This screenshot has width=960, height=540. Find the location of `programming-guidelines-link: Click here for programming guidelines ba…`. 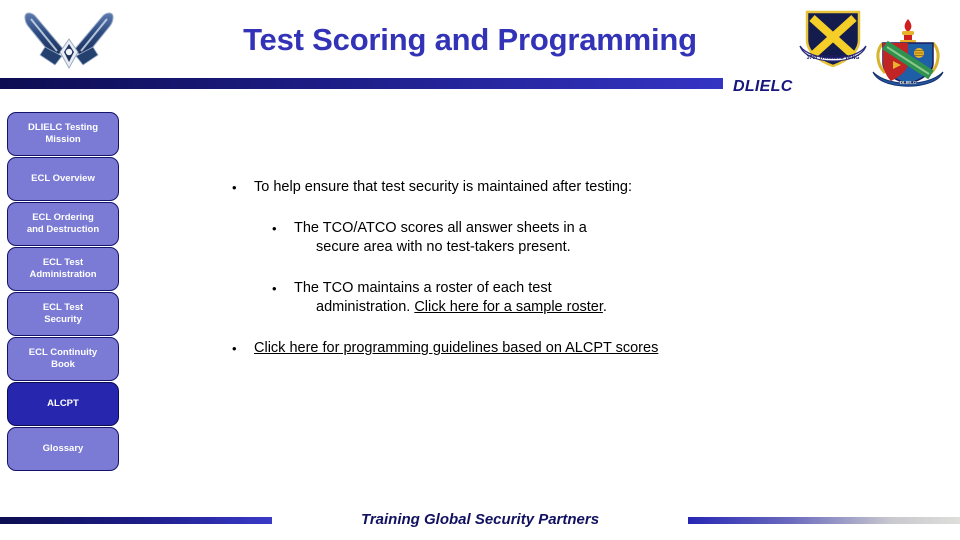

programming-guidelines-link: Click here for programming guidelines ba… is located at coordinates (456, 348).